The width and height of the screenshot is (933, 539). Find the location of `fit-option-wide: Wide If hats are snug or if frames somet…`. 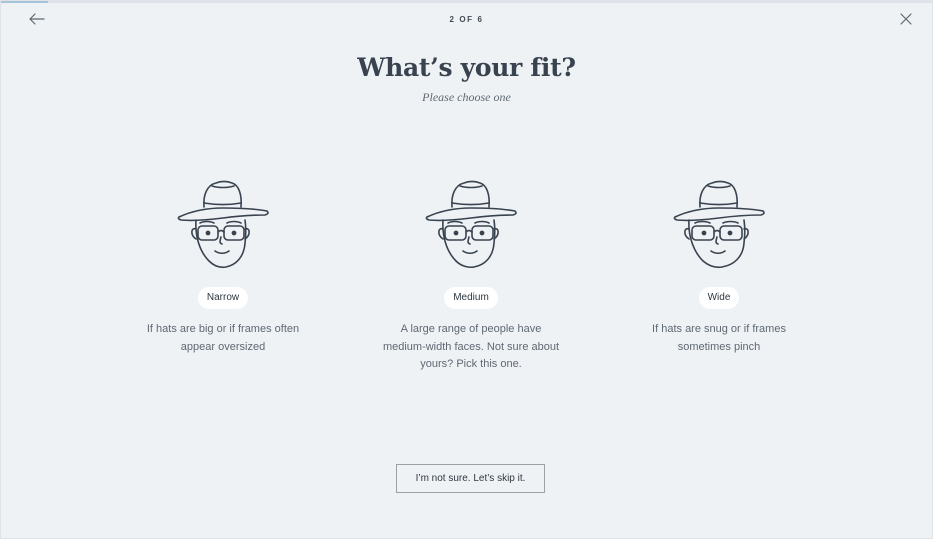

fit-option-wide: Wide If hats are snug or if frames somet… is located at coordinates (719, 266).